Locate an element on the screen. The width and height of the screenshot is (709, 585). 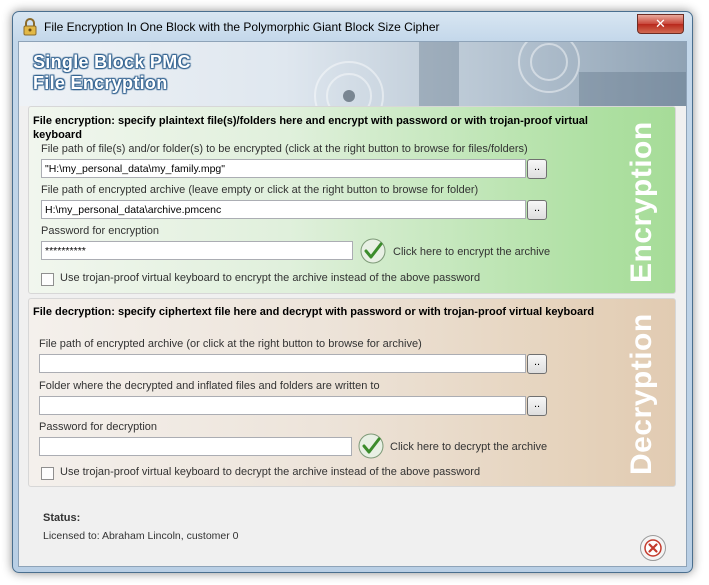
encryption-password-label: Password for encryption is located at coordinates (100, 231).